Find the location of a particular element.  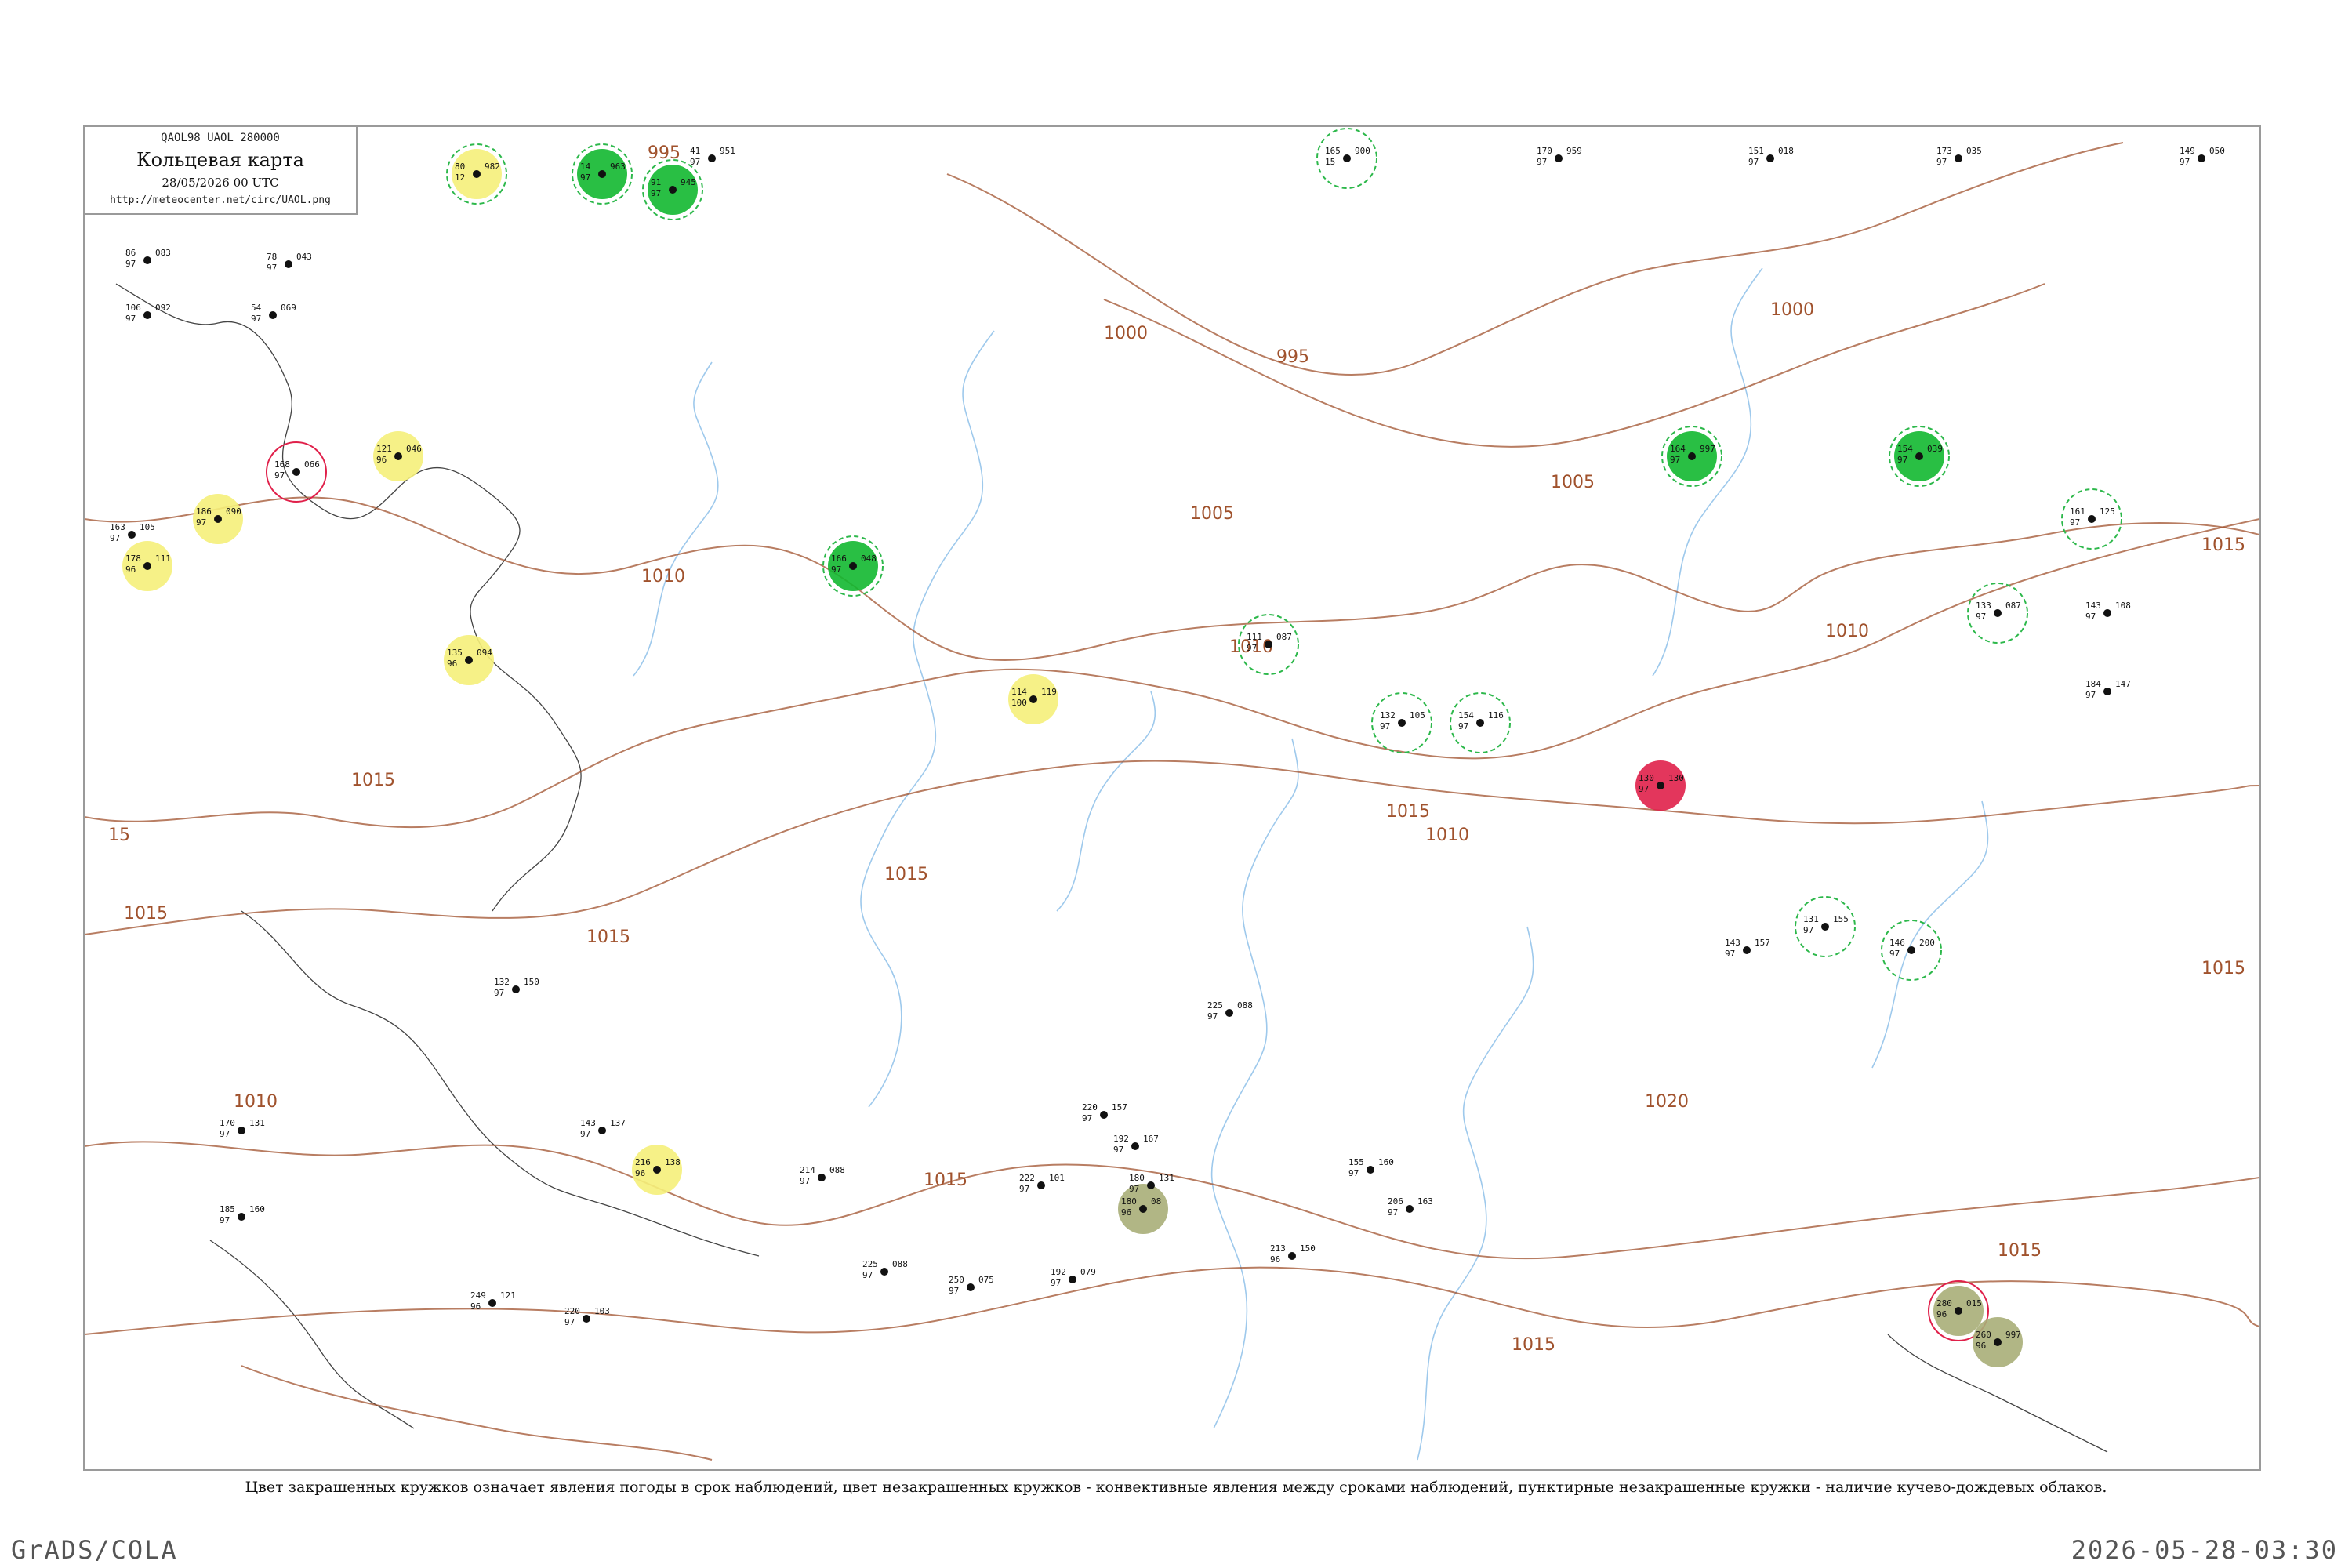

station-plot: 14397 108 is located at coordinates (2108, 611).